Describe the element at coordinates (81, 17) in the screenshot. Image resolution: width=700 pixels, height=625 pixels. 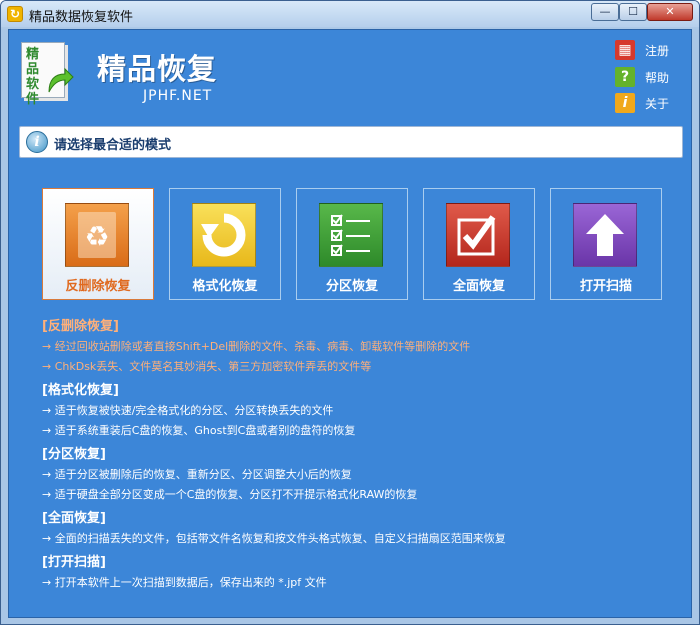
I see `window-title: 精品数据恢复软件` at that location.